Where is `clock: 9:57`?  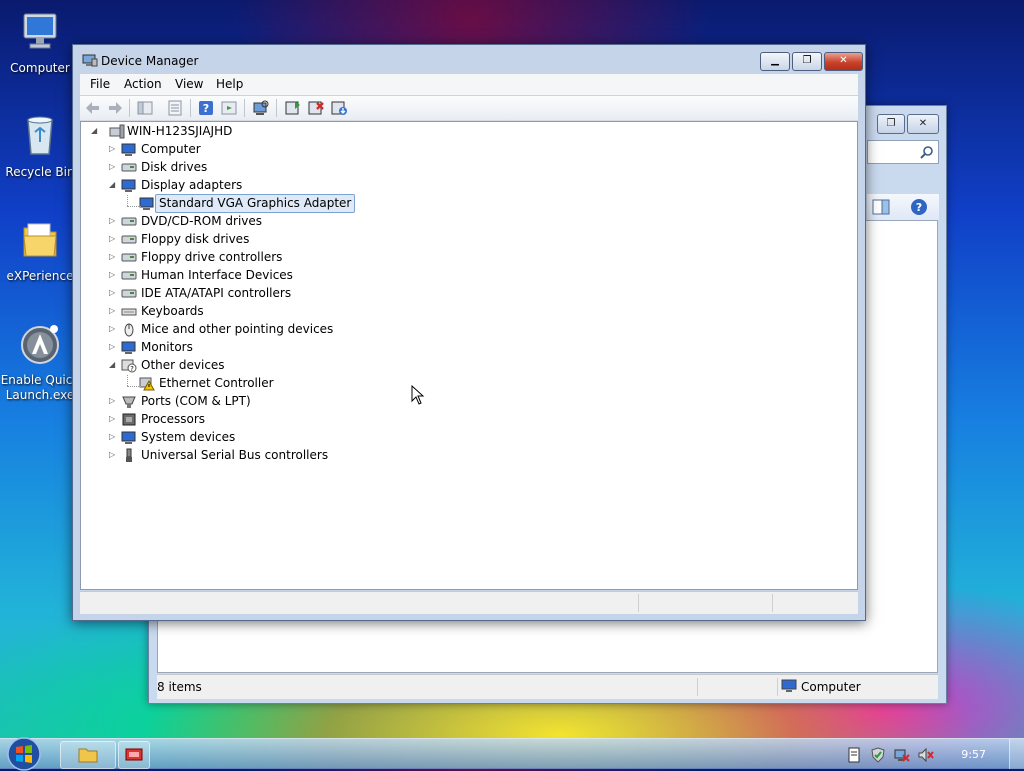 clock: 9:57 is located at coordinates (973, 754).